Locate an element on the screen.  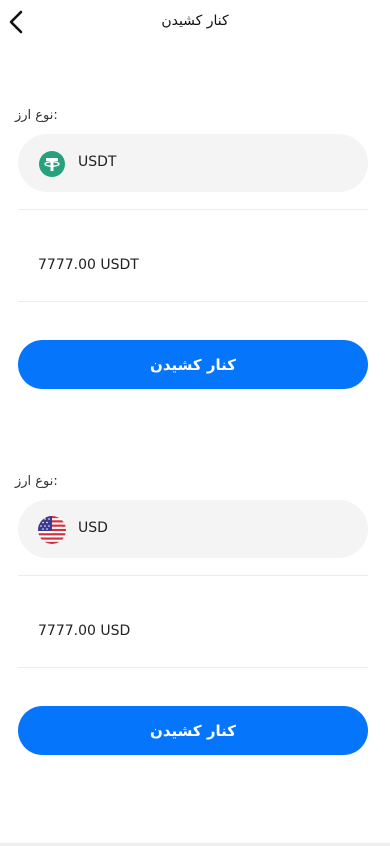
header: کنار کشیدن is located at coordinates (195, 23).